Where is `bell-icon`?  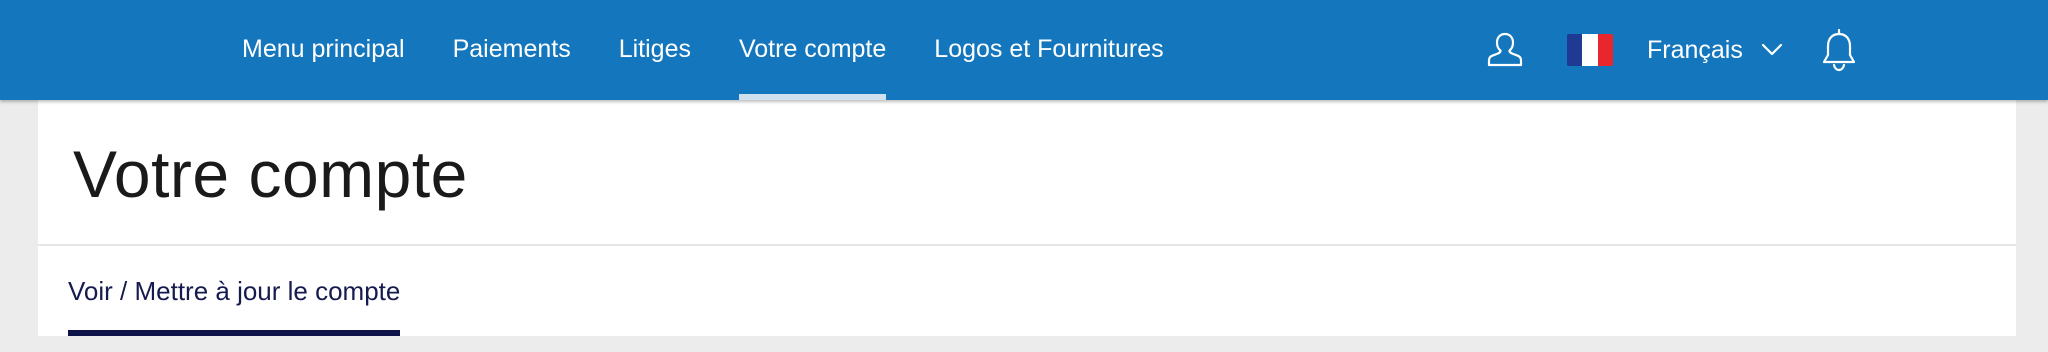
bell-icon is located at coordinates (1838, 50).